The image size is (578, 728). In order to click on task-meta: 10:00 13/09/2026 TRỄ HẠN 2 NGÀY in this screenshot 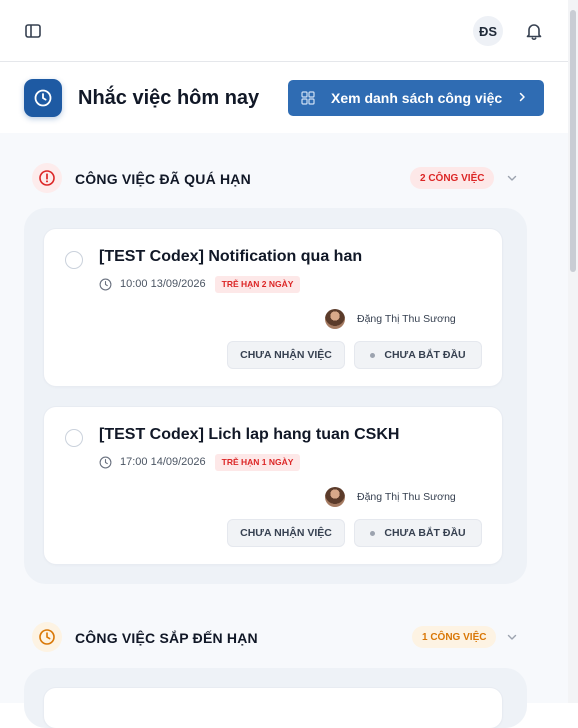, I will do `click(200, 284)`.